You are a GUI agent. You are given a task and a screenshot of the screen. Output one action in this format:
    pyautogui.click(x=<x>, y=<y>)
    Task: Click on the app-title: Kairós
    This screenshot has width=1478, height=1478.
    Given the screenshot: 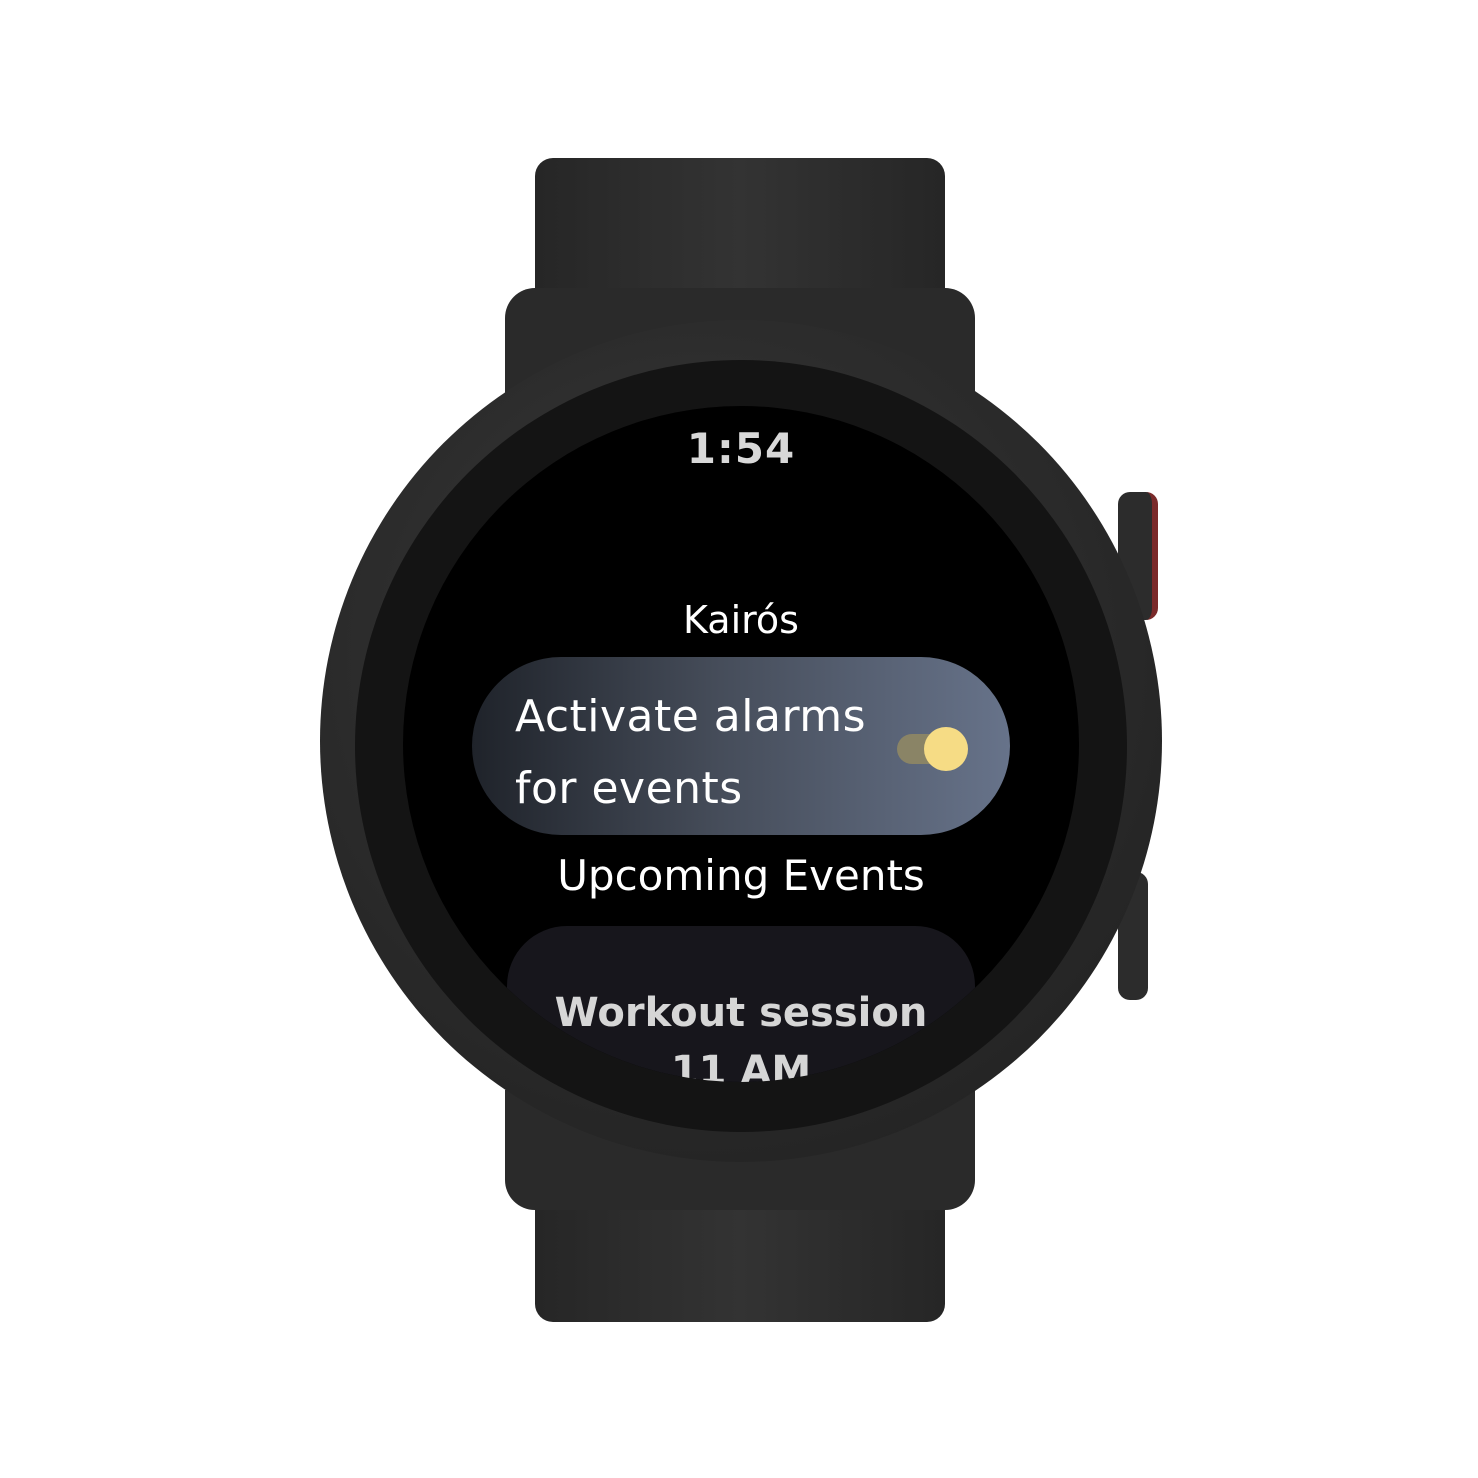 What is the action you would take?
    pyautogui.click(x=741, y=620)
    